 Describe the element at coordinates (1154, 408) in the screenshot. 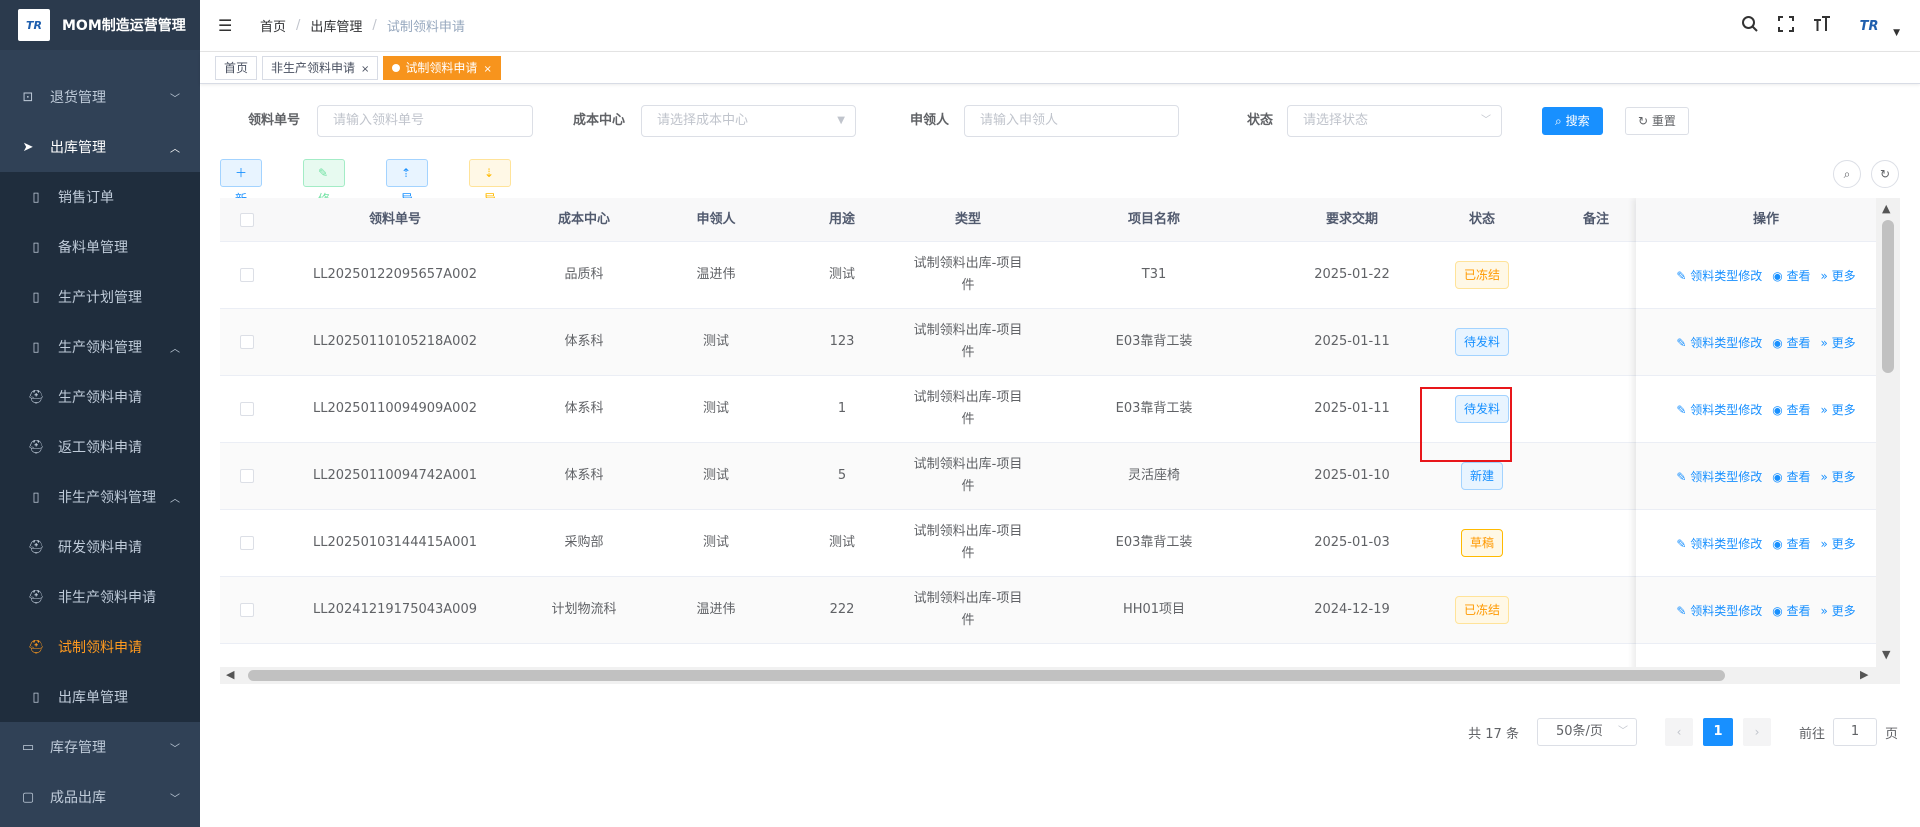

I see `cell-project: E03靠背工装` at that location.